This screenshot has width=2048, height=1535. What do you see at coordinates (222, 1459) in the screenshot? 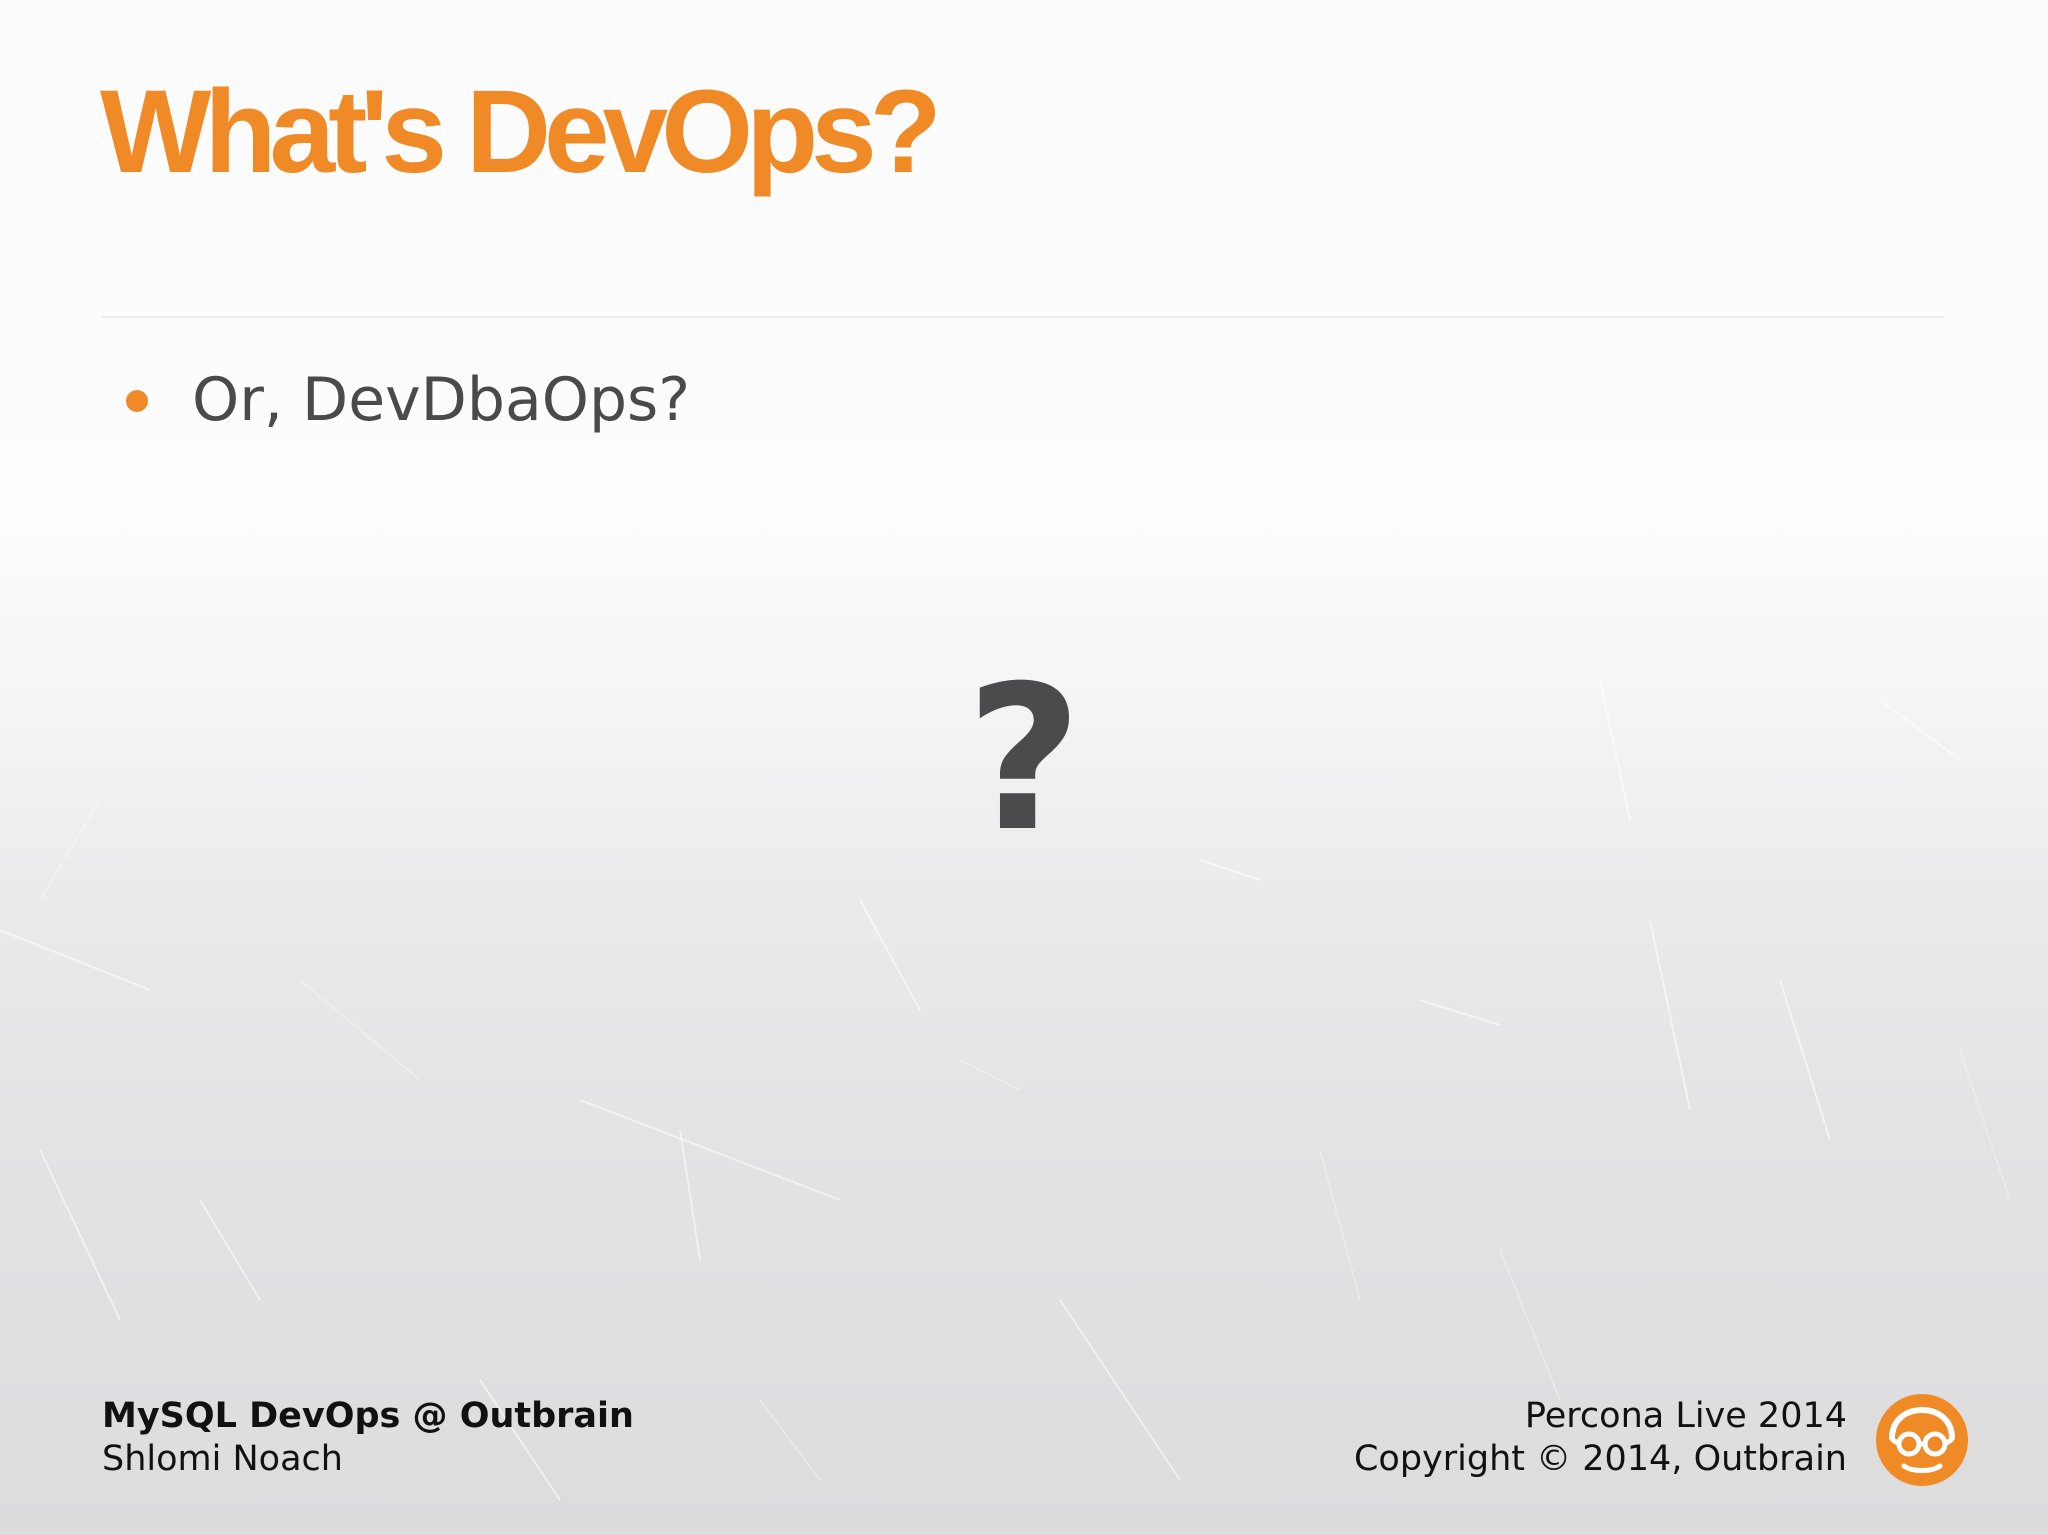
I see `author-name: Shlomi Noach` at bounding box center [222, 1459].